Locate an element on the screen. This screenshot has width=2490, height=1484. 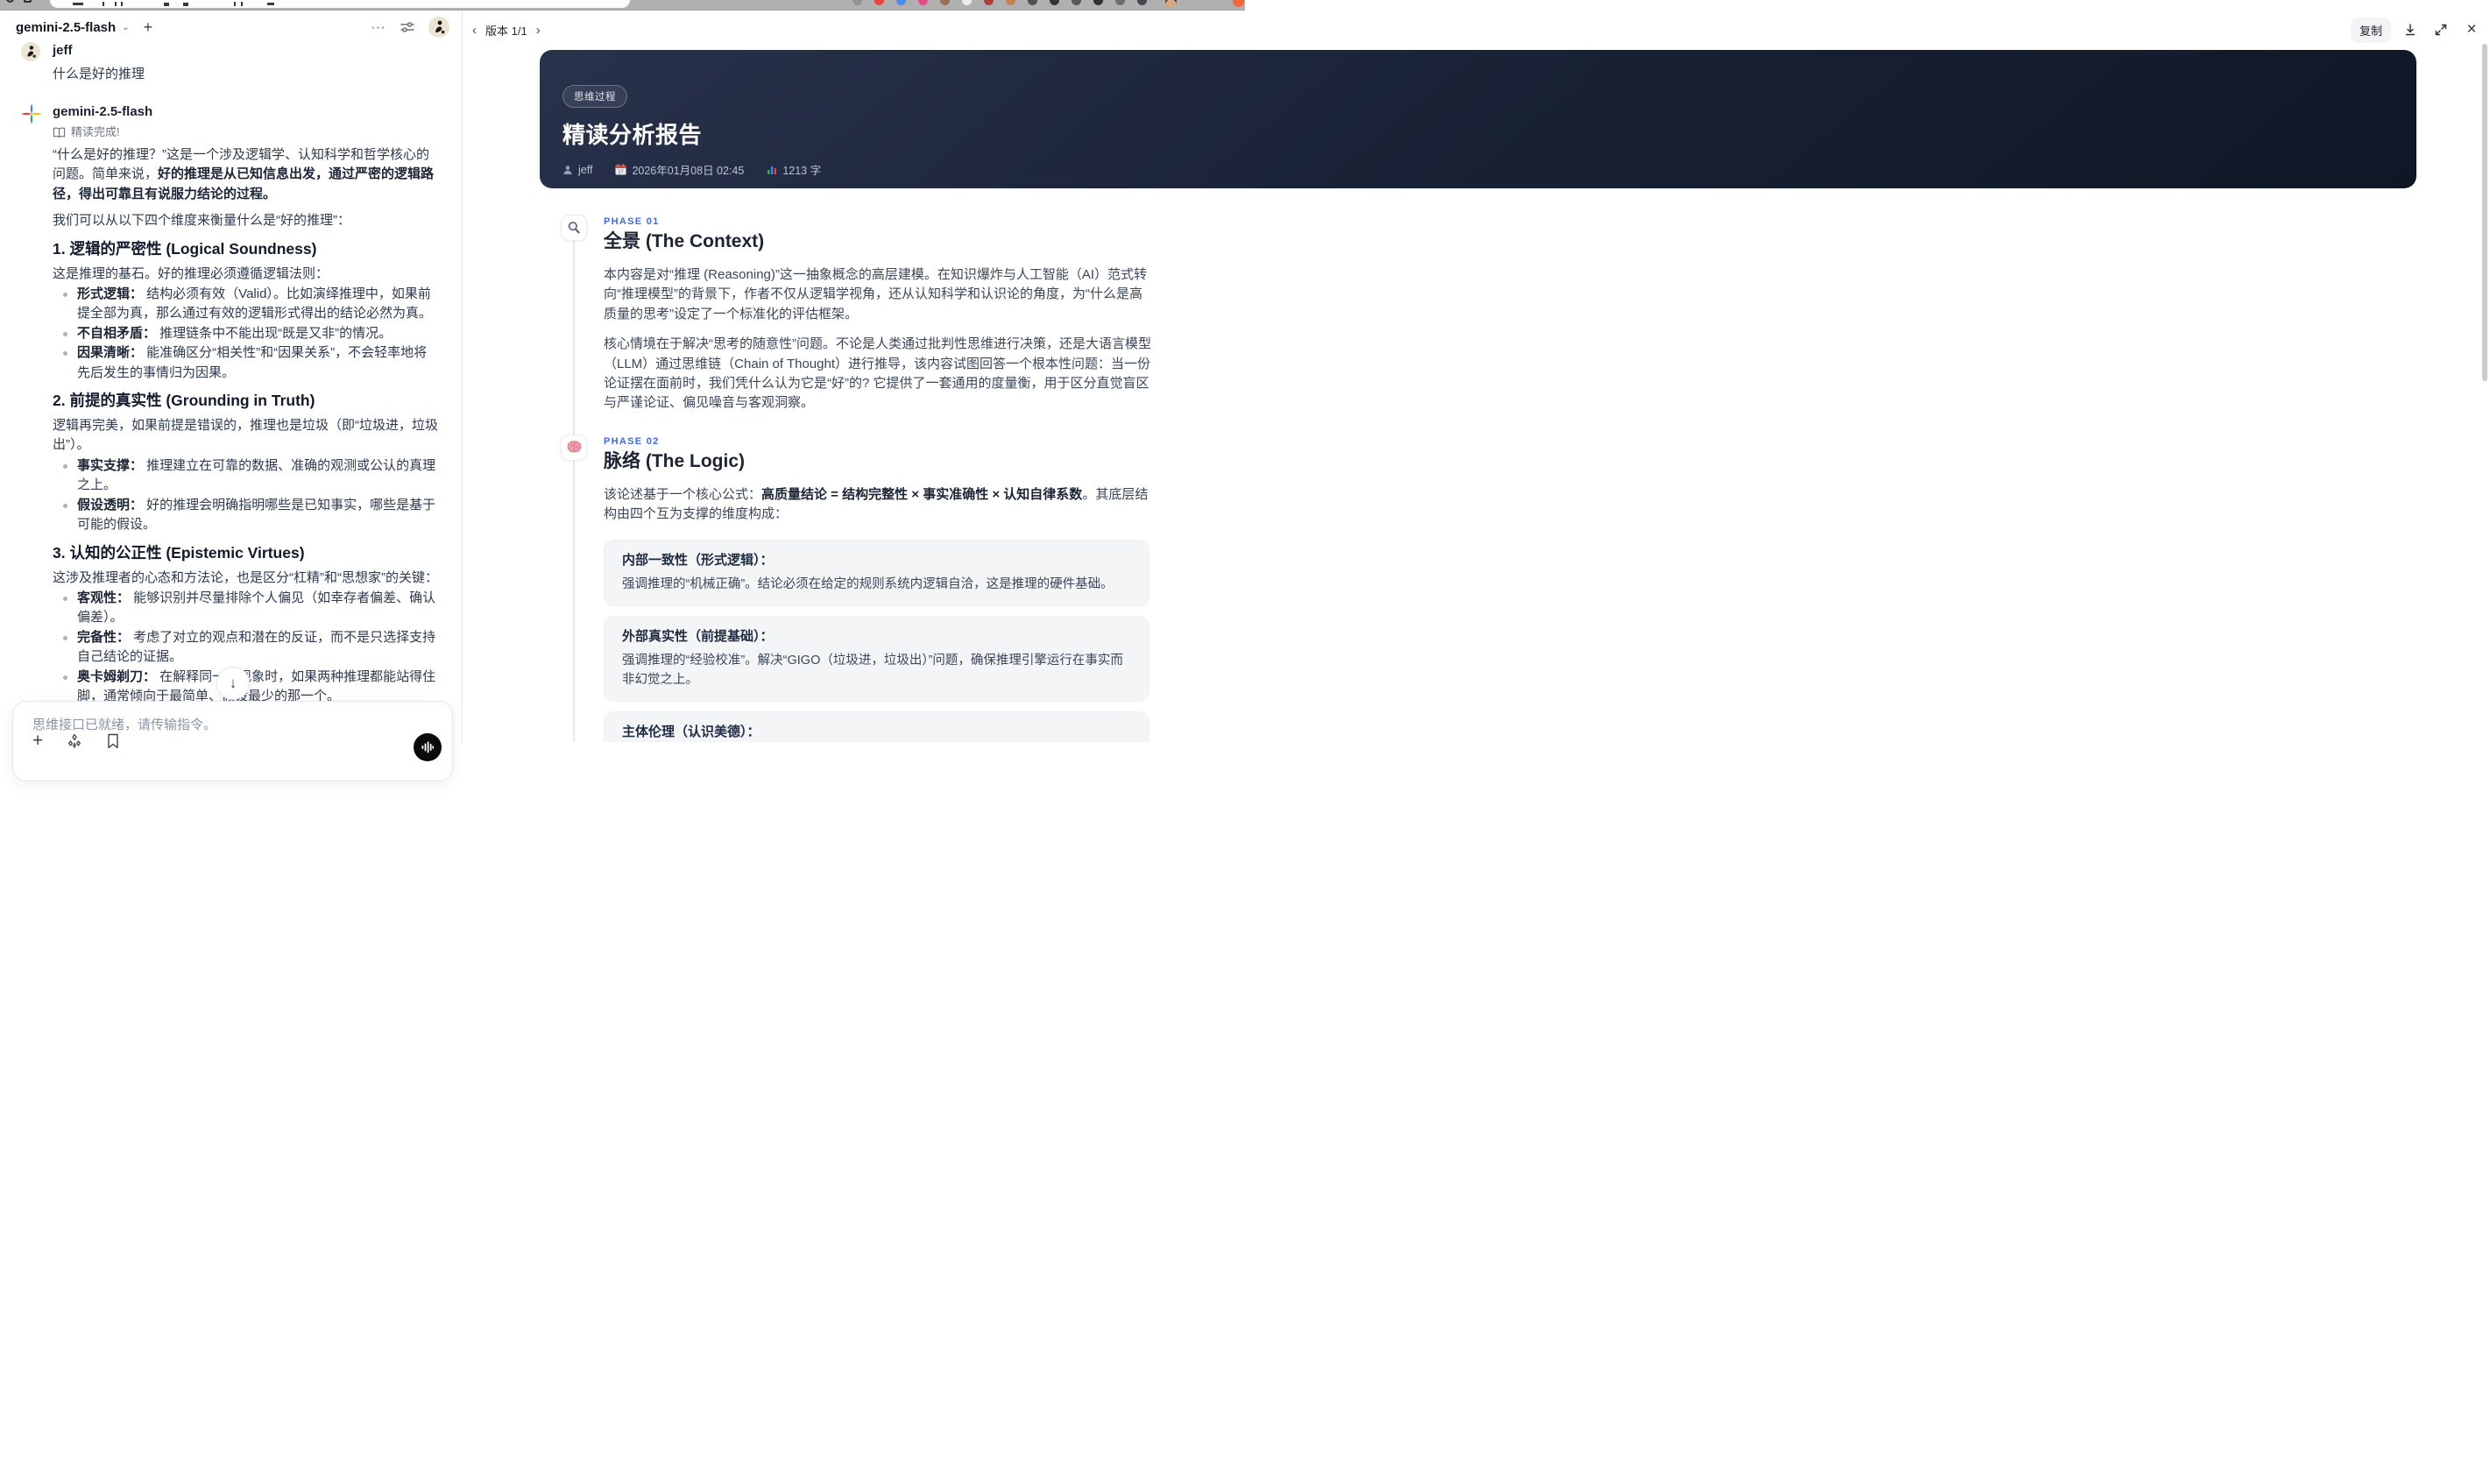
bar-chart-icon is located at coordinates (773, 170).